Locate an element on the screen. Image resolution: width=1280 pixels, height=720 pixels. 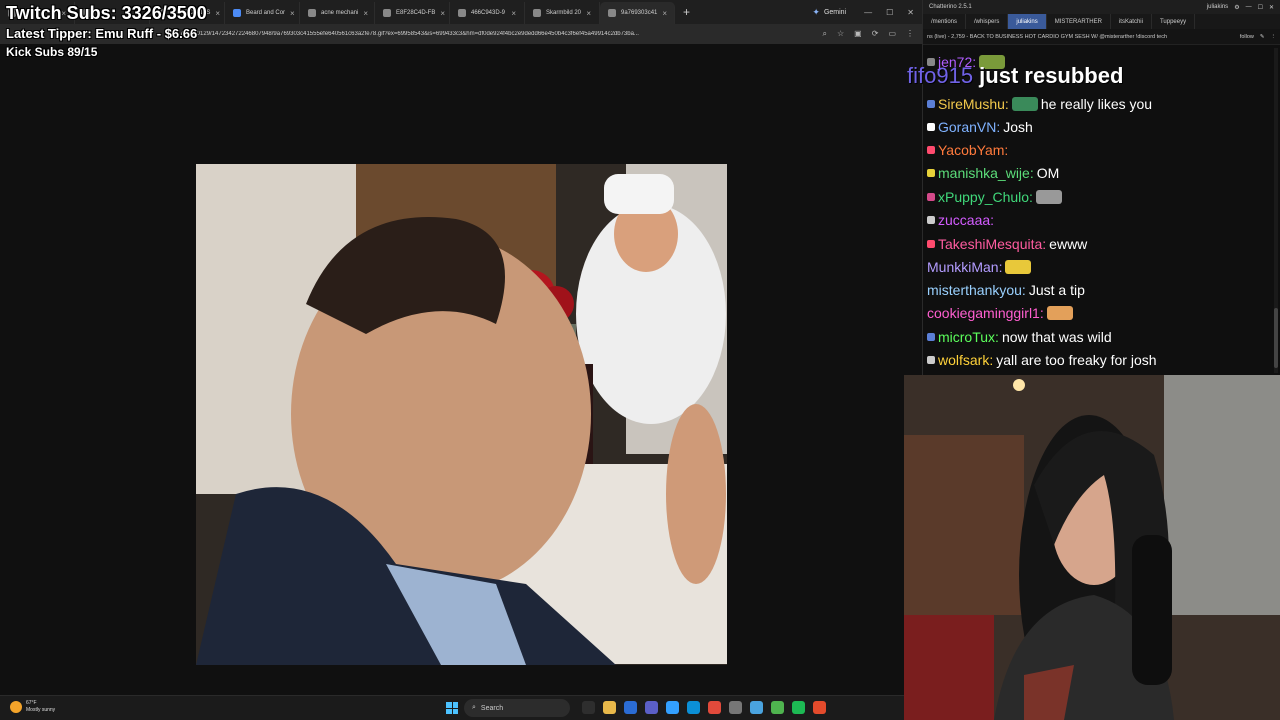
weather-desc: Mostly sunny is located at coordinates (41, 710).